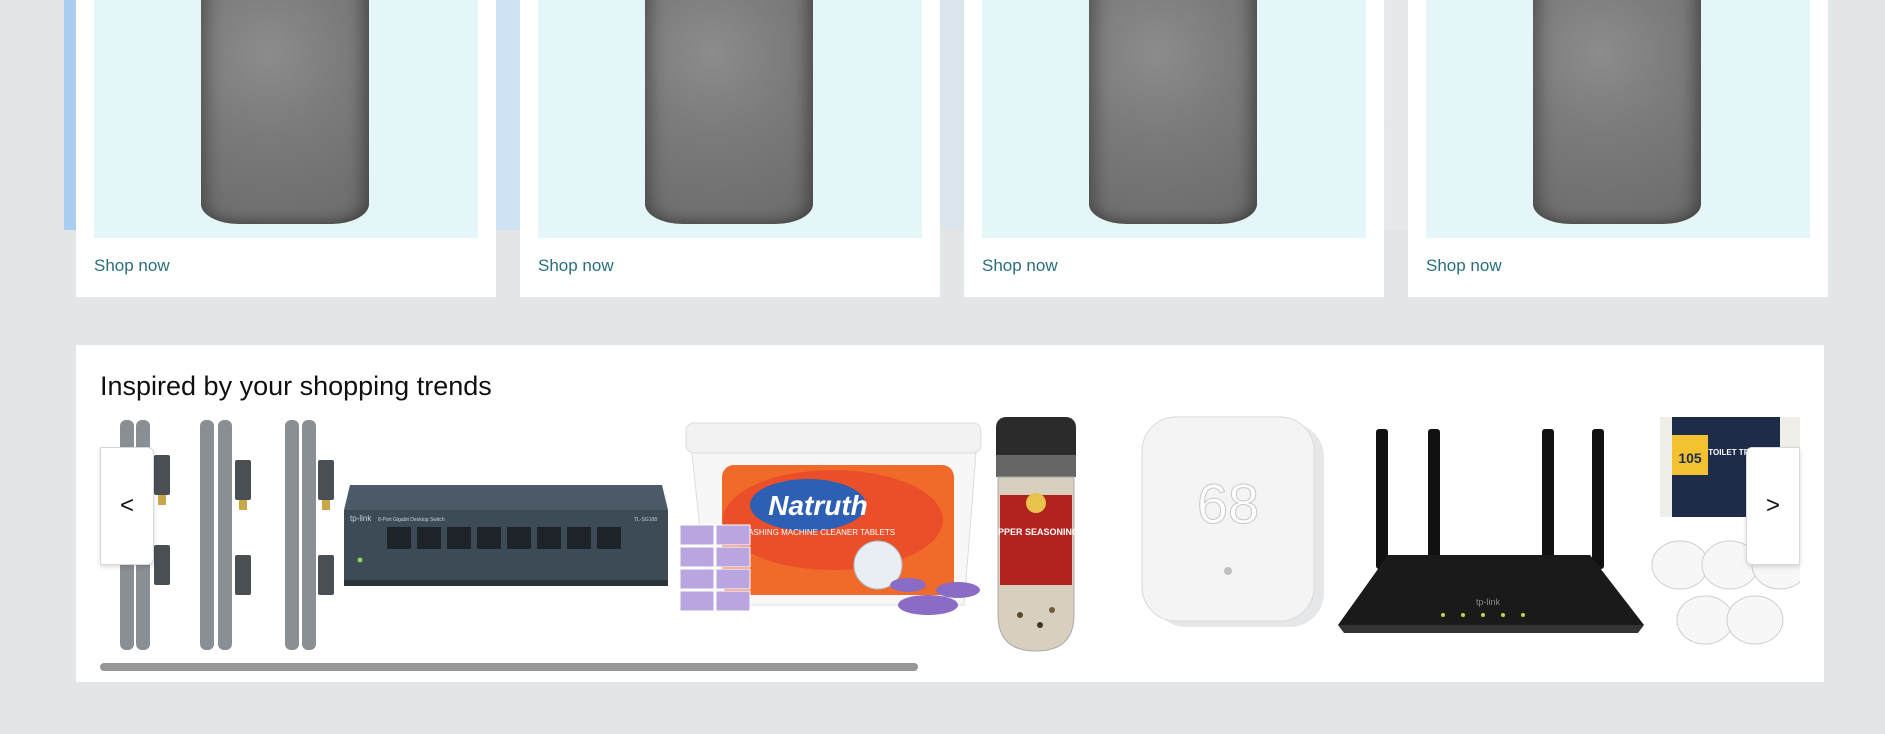 This screenshot has width=1885, height=734. Describe the element at coordinates (818, 532) in the screenshot. I see `natruth-caption: WASHING MACHINE CLEANER TABLETS` at that location.